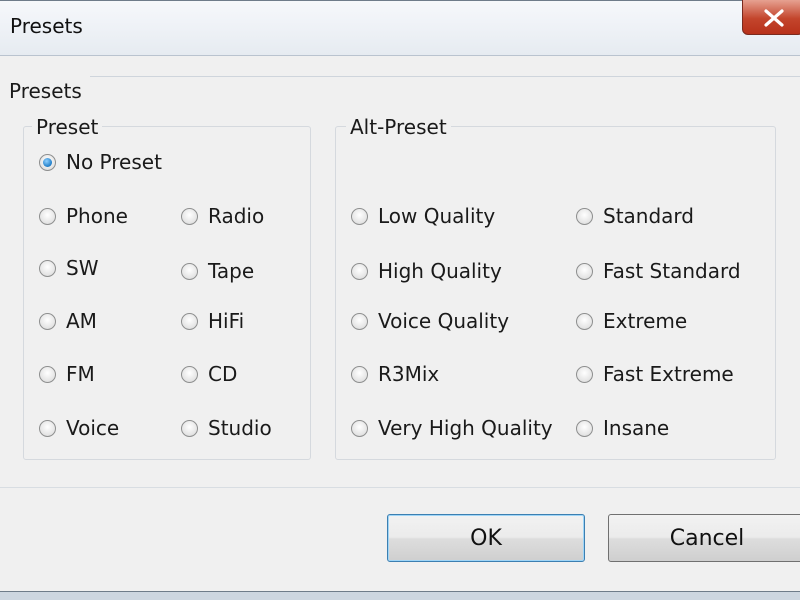  What do you see at coordinates (445, 76) in the screenshot?
I see `presets-divider` at bounding box center [445, 76].